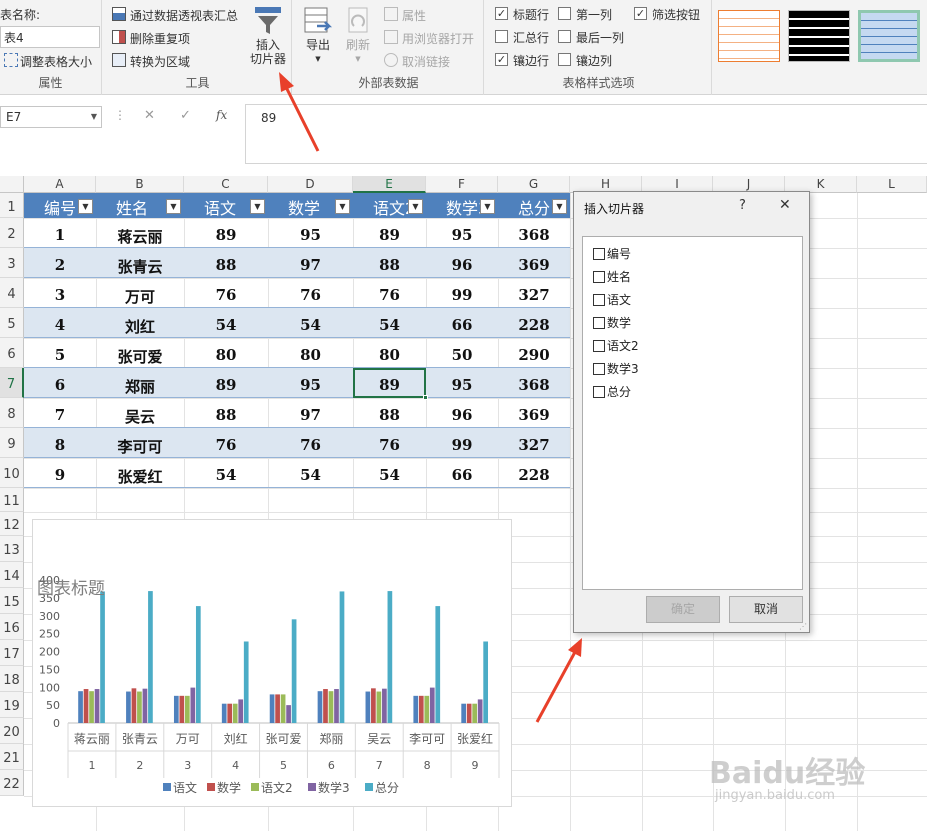 Image resolution: width=927 pixels, height=831 pixels. Describe the element at coordinates (414, 15) in the screenshot. I see `table-properties-button: 属性` at that location.